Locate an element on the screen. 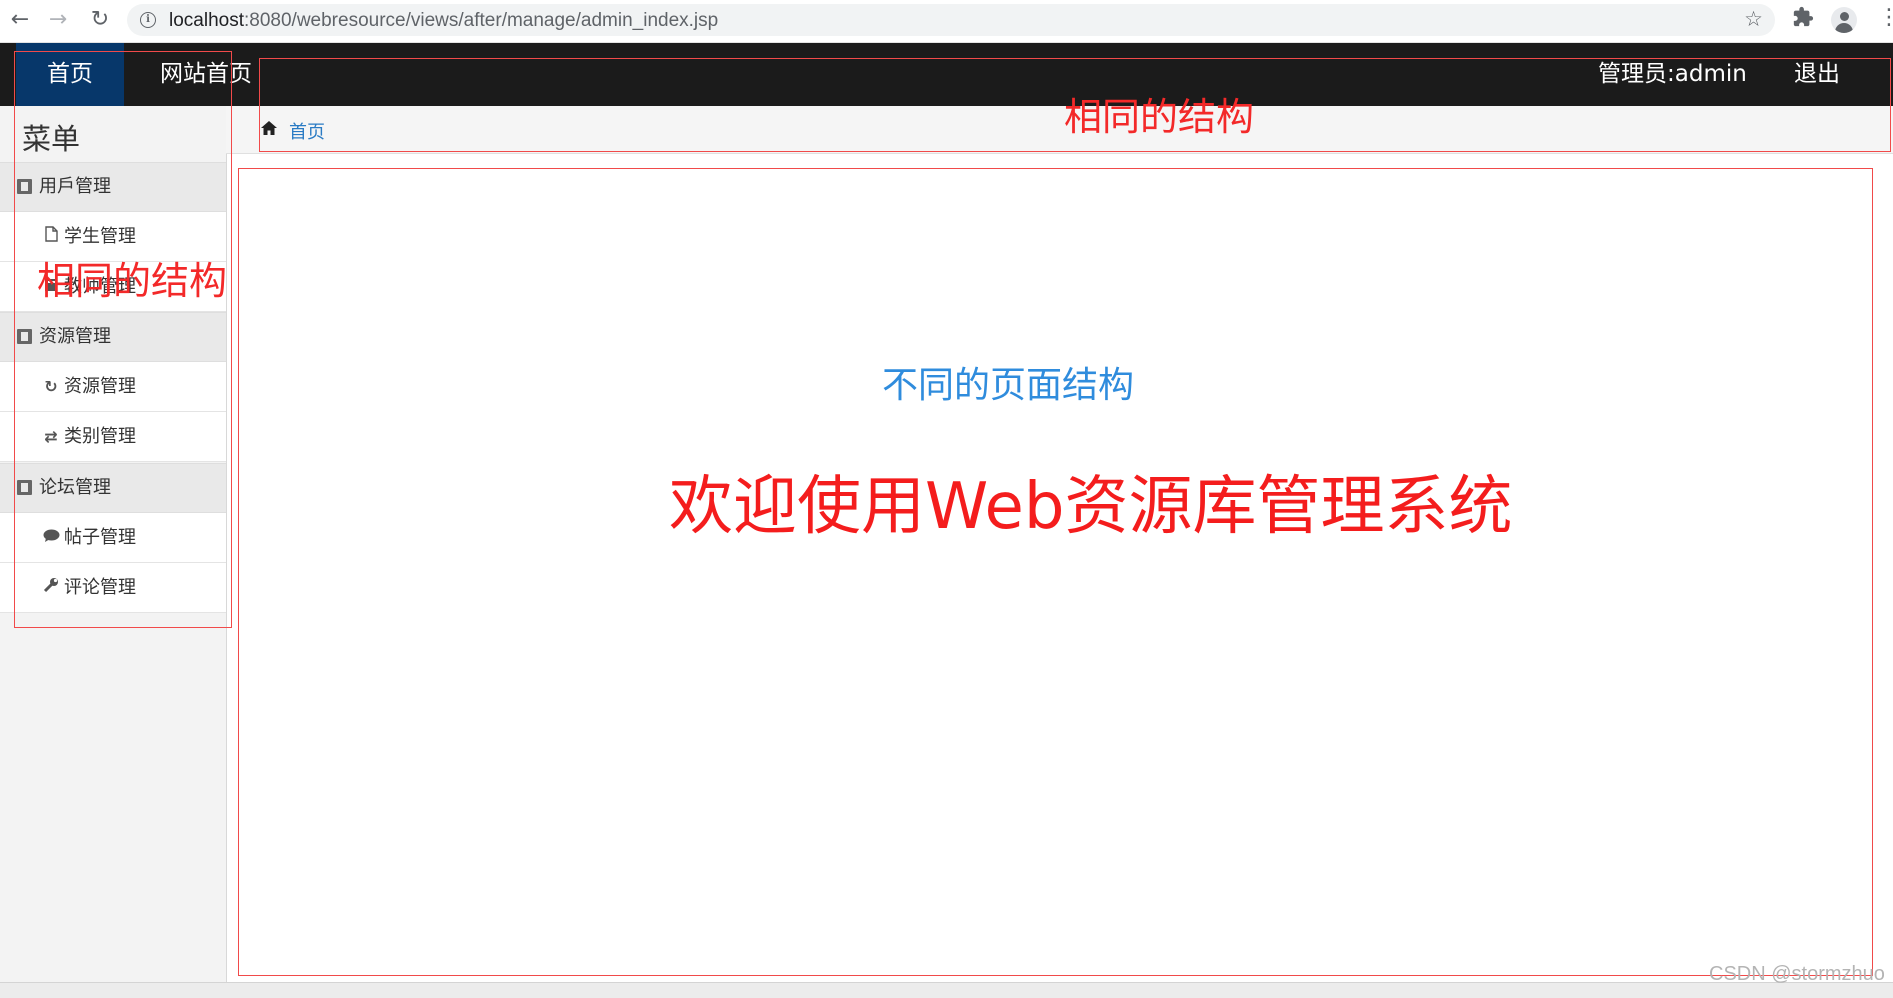  annotation-box-left is located at coordinates (123, 339).